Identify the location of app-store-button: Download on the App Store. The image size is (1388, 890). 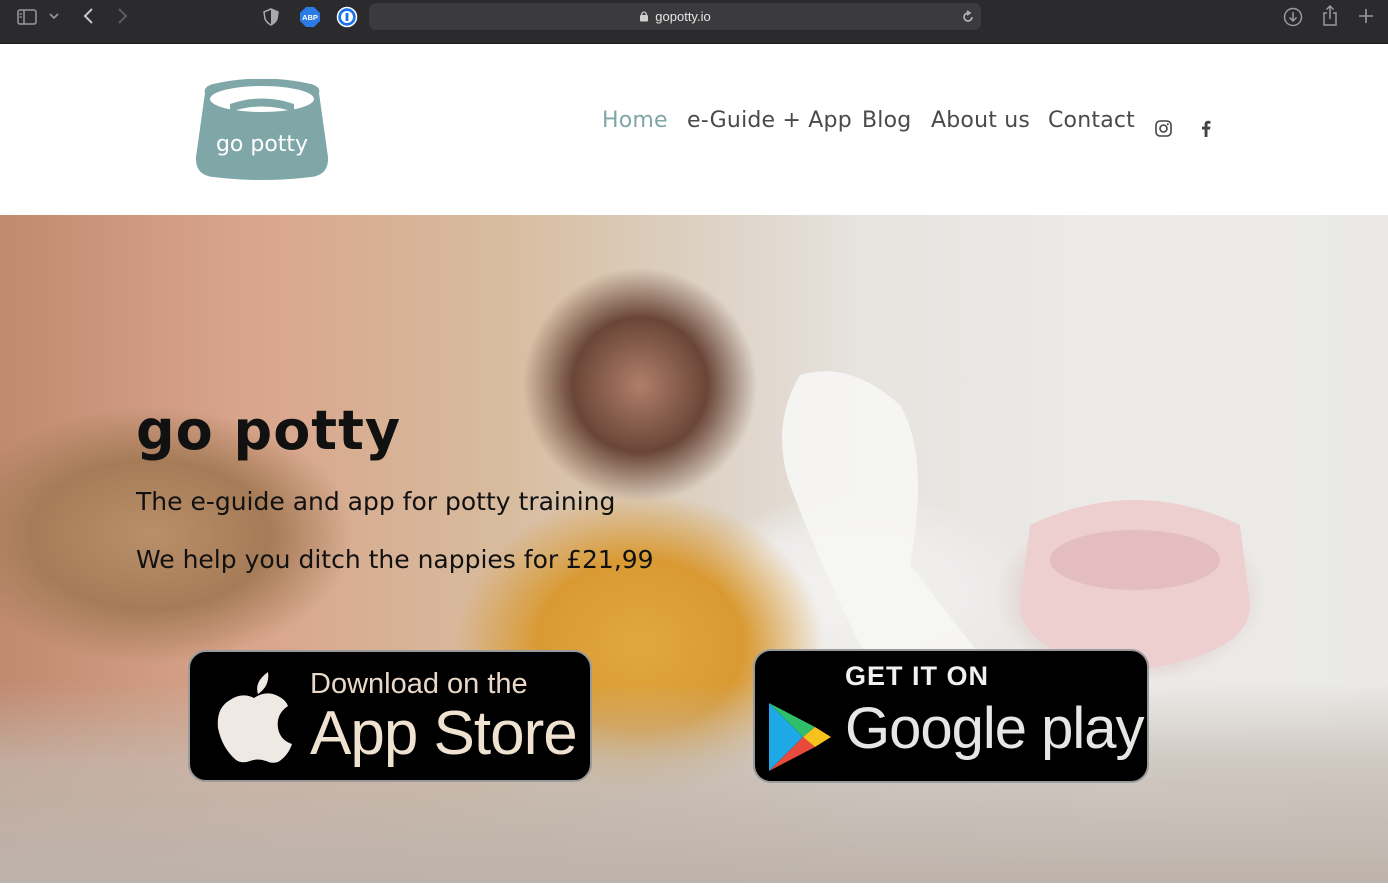
(390, 716).